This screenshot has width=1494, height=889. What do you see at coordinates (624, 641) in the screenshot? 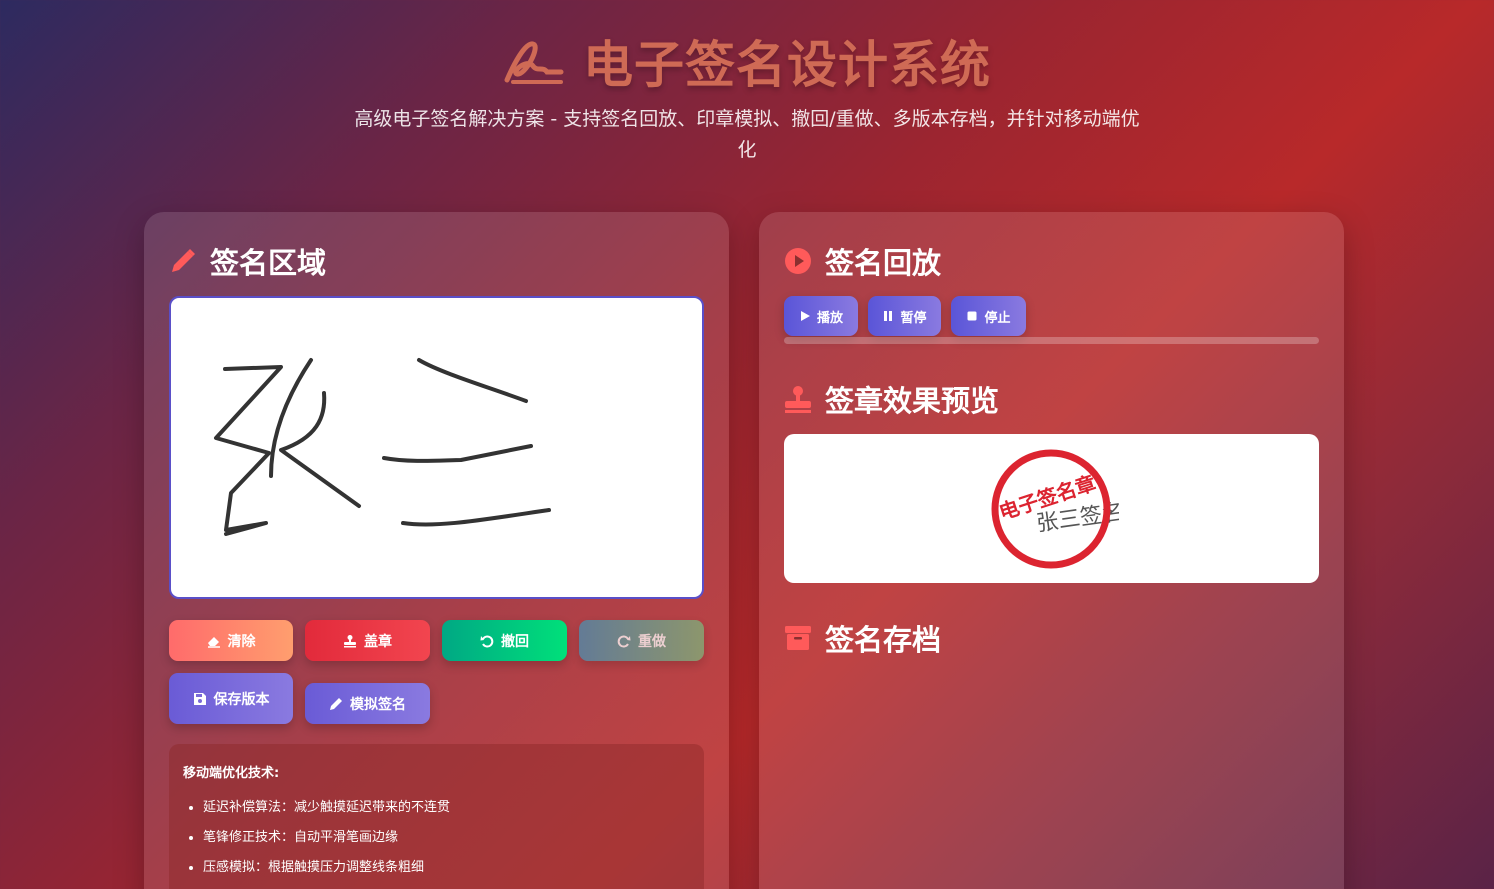
I see `redo-icon` at bounding box center [624, 641].